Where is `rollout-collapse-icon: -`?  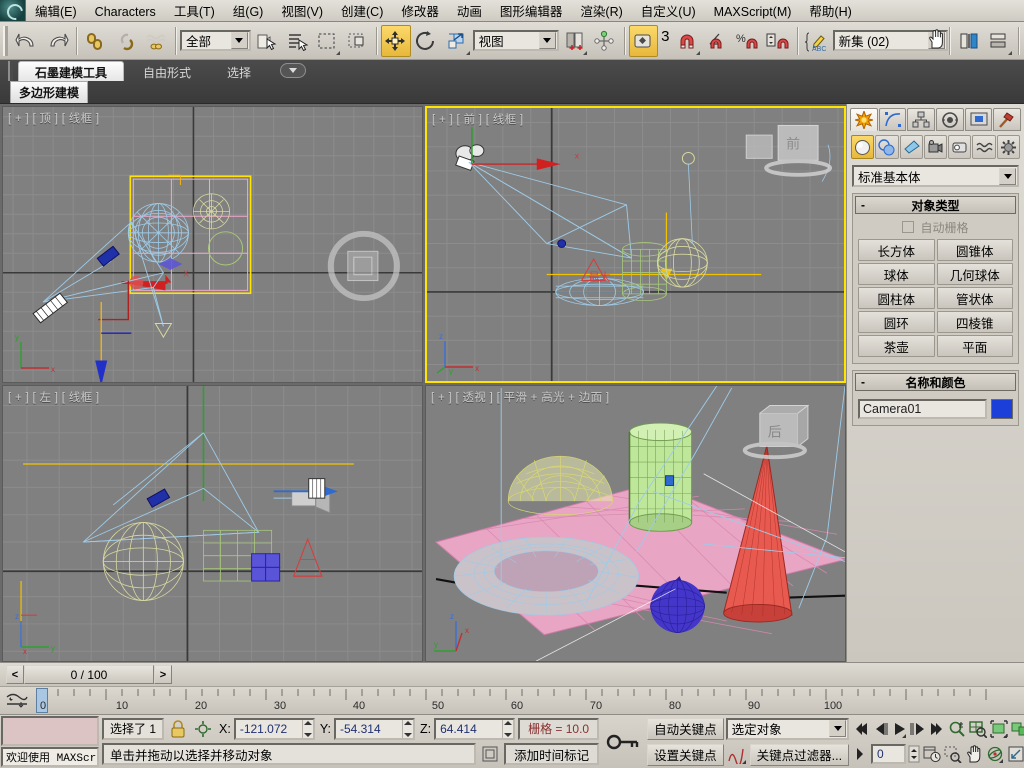 rollout-collapse-icon: - is located at coordinates (863, 382).